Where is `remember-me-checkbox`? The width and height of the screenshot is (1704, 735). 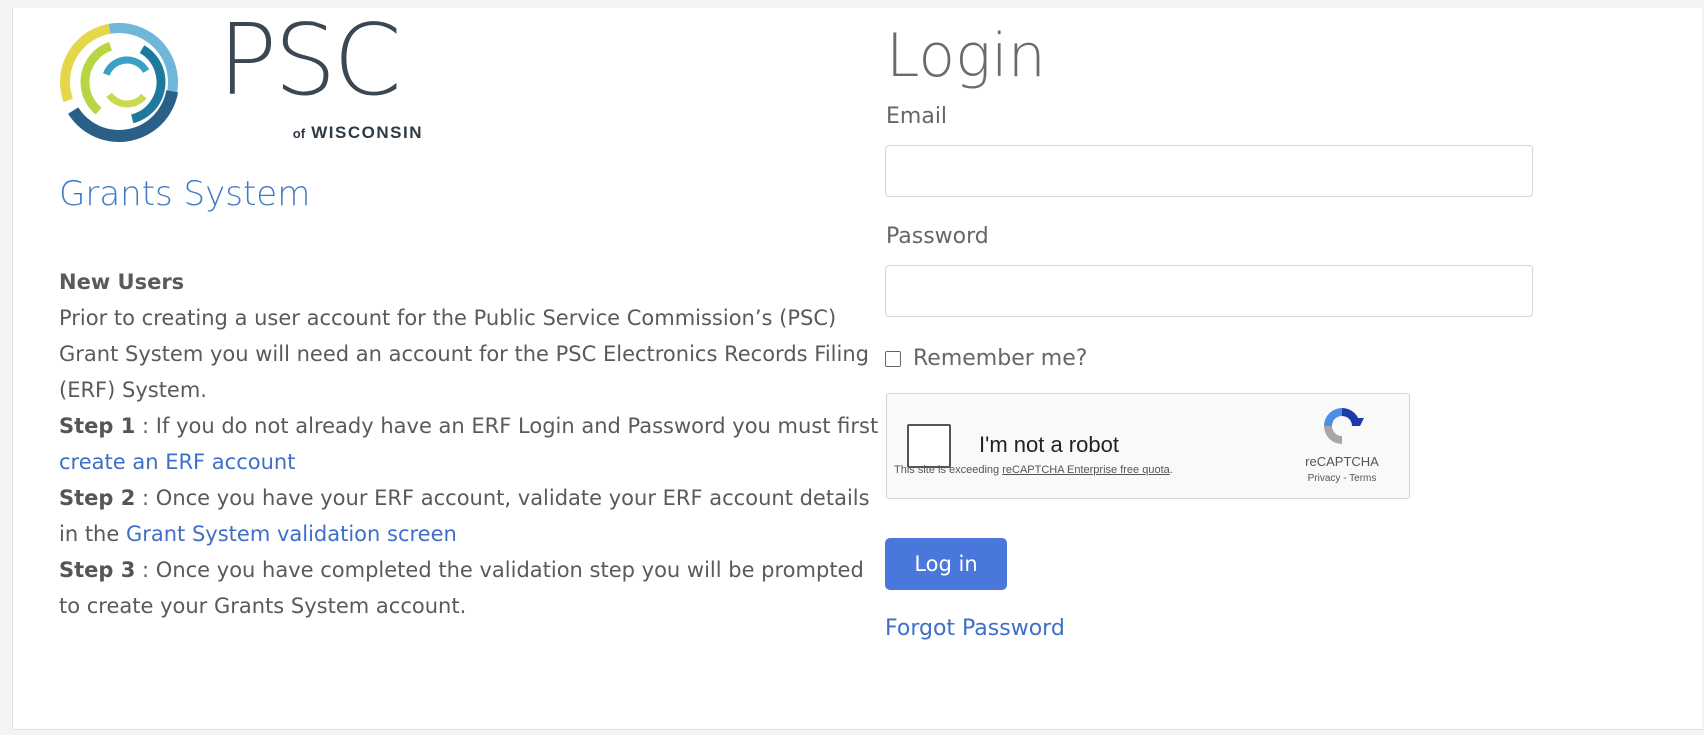 remember-me-checkbox is located at coordinates (893, 358).